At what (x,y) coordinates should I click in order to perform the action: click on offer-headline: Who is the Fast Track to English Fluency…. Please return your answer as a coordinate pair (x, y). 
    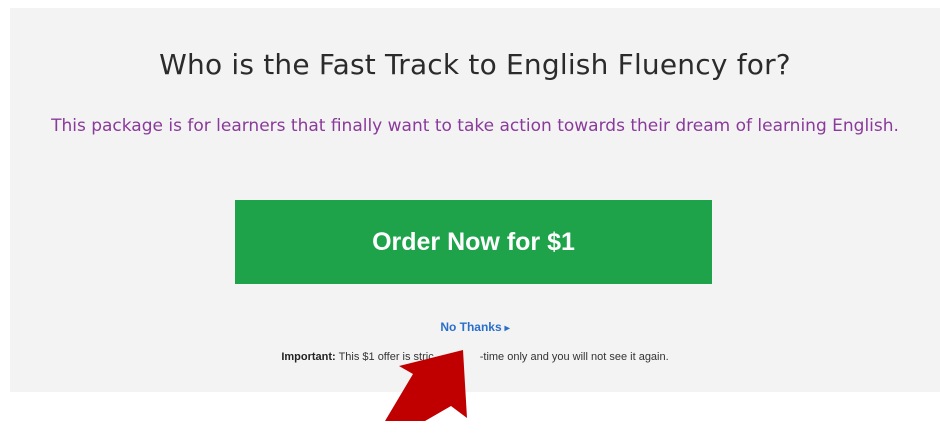
    Looking at the image, I should click on (475, 64).